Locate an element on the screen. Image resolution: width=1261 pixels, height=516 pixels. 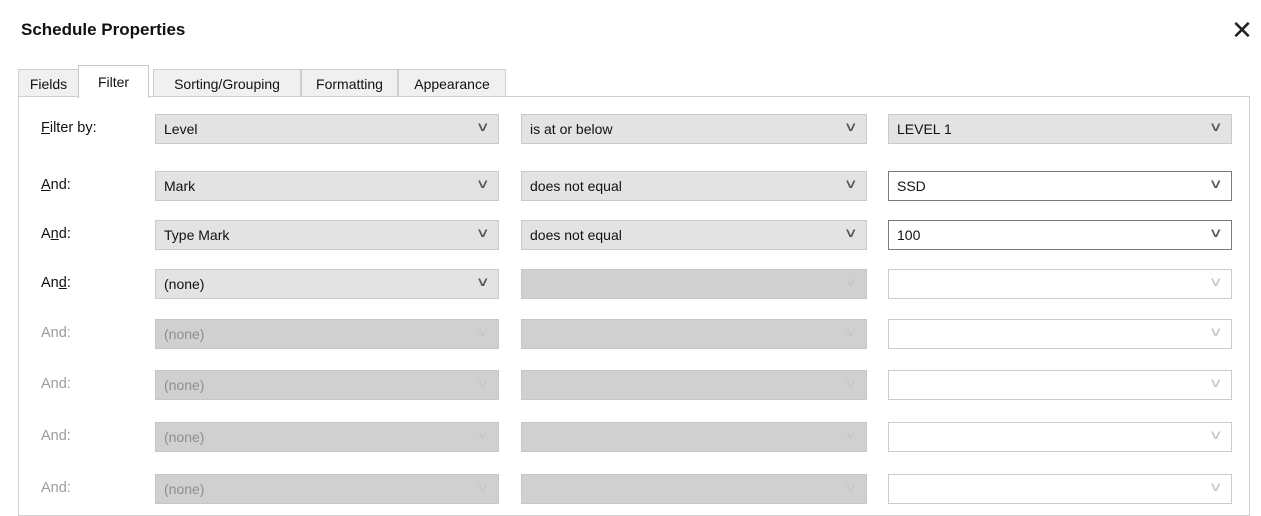
title-bar: Schedule Properties ✕ is located at coordinates (630, 31).